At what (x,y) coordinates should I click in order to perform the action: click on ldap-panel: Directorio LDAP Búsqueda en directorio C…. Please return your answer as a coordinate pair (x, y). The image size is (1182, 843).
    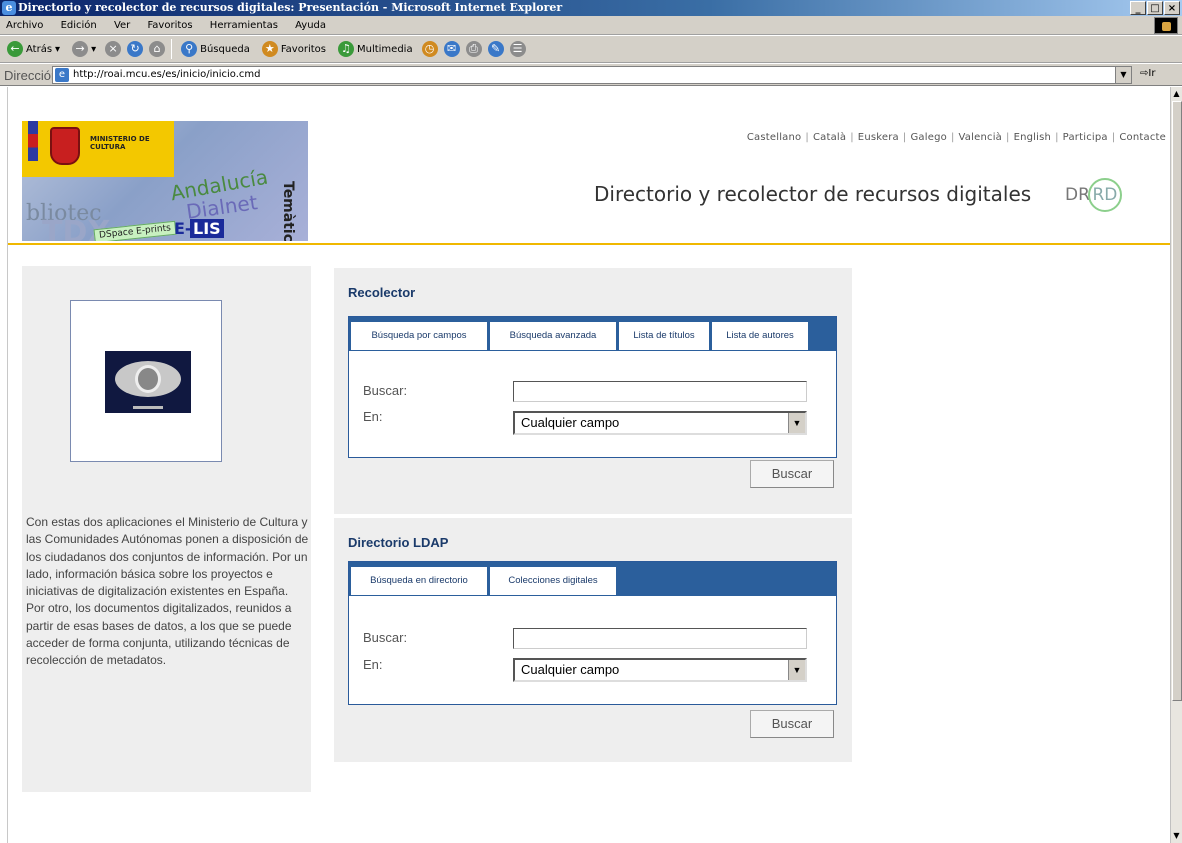
    Looking at the image, I should click on (593, 640).